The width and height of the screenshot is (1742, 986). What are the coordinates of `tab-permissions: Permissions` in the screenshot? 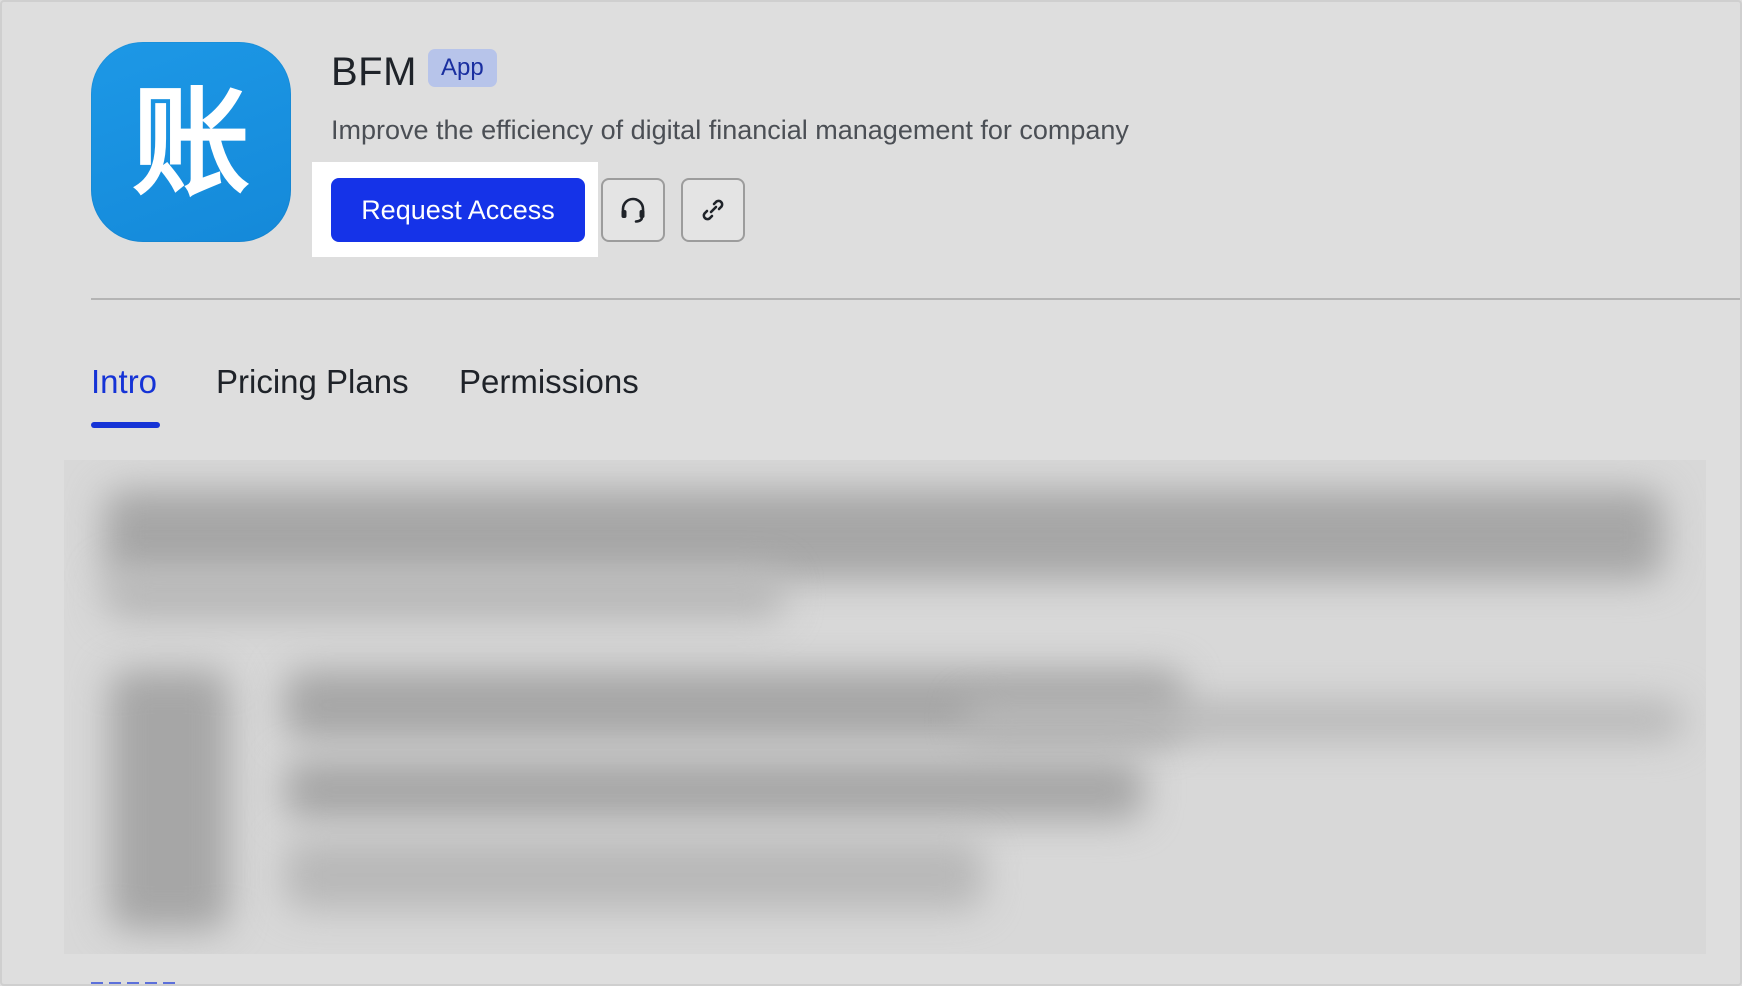 It's located at (549, 382).